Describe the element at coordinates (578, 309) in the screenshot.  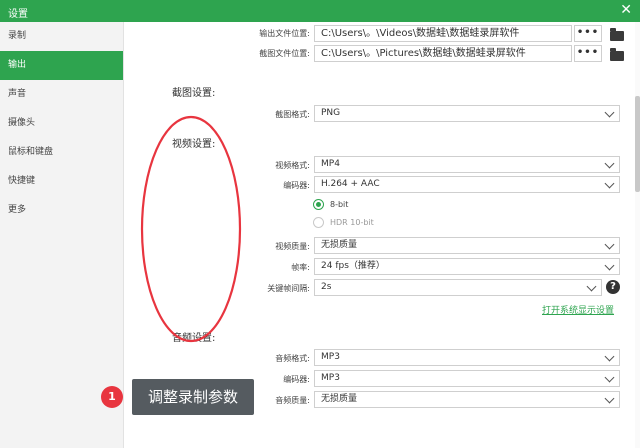
I see `system-display-settings-link: 打开系统显示设置` at that location.